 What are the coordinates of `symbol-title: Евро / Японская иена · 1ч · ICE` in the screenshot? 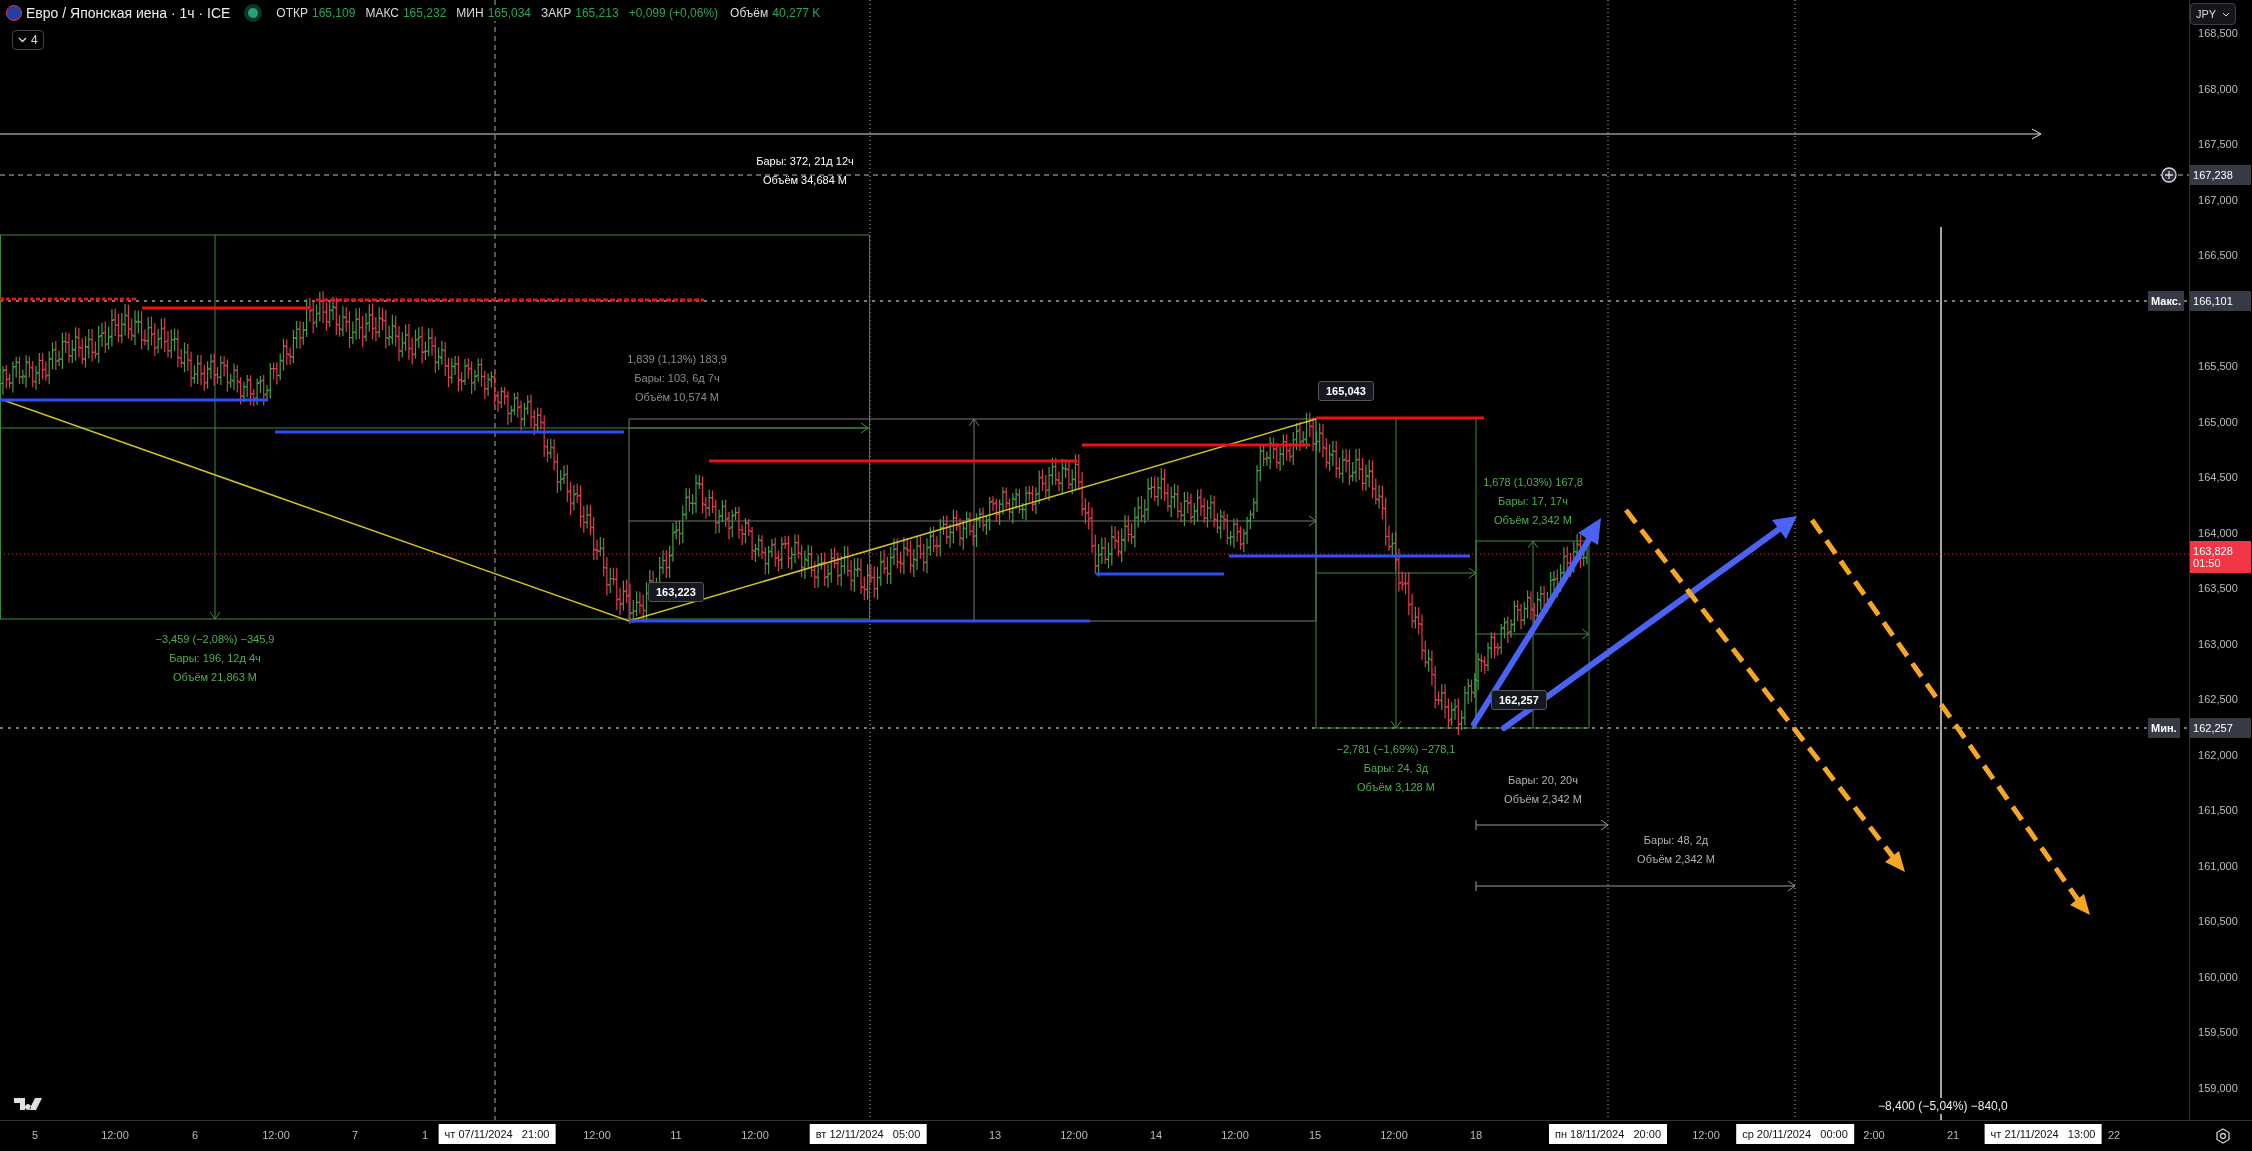 It's located at (128, 13).